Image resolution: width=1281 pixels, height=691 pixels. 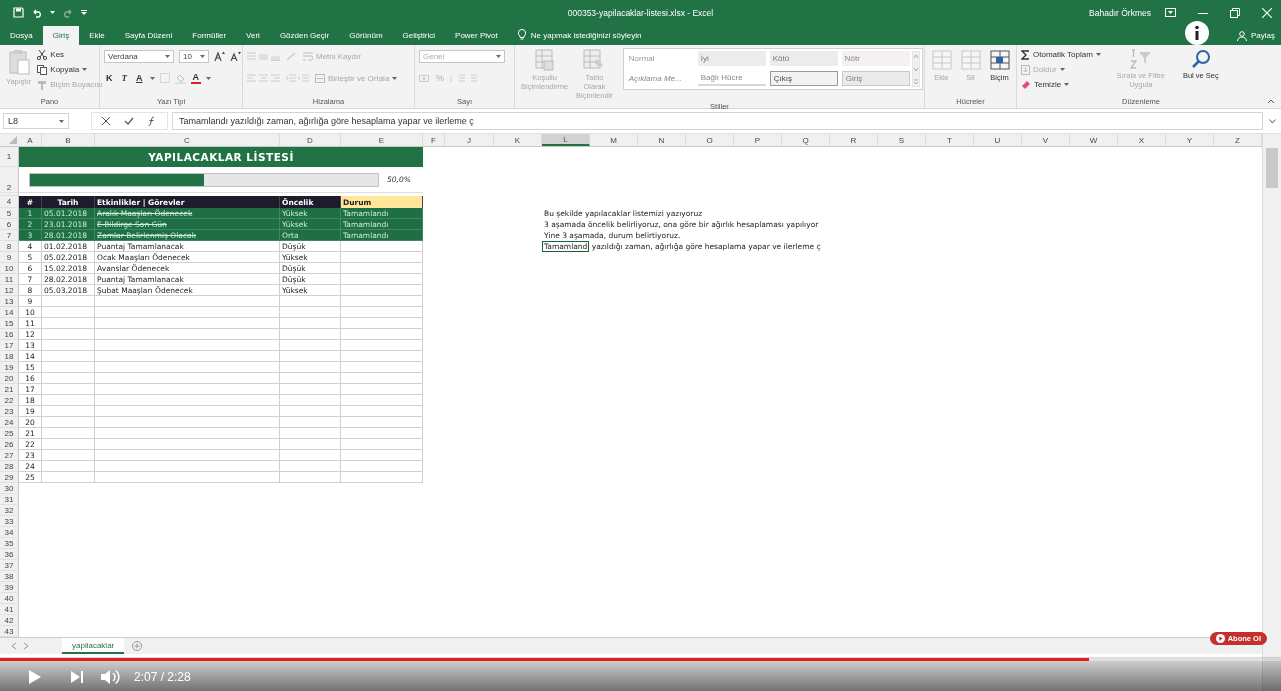 What do you see at coordinates (70, 69) in the screenshot?
I see `copy-button: Kopyala` at bounding box center [70, 69].